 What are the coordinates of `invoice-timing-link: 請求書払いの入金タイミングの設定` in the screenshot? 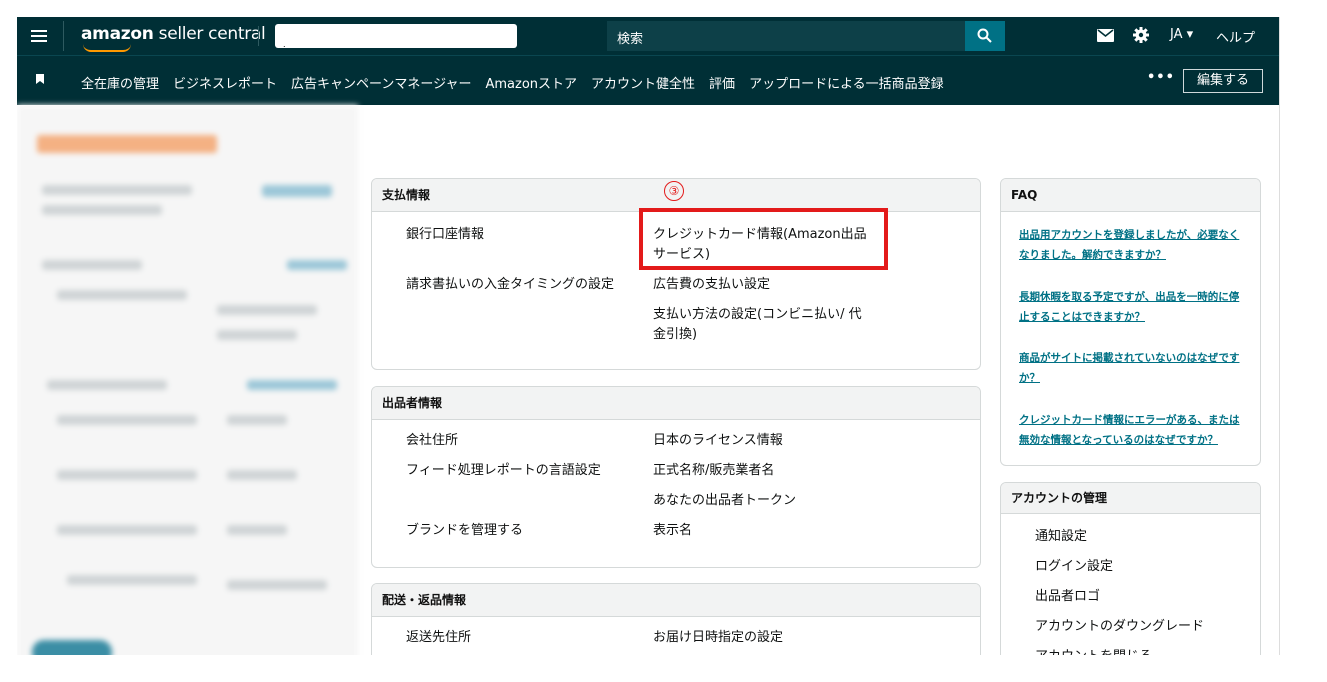 It's located at (511, 285).